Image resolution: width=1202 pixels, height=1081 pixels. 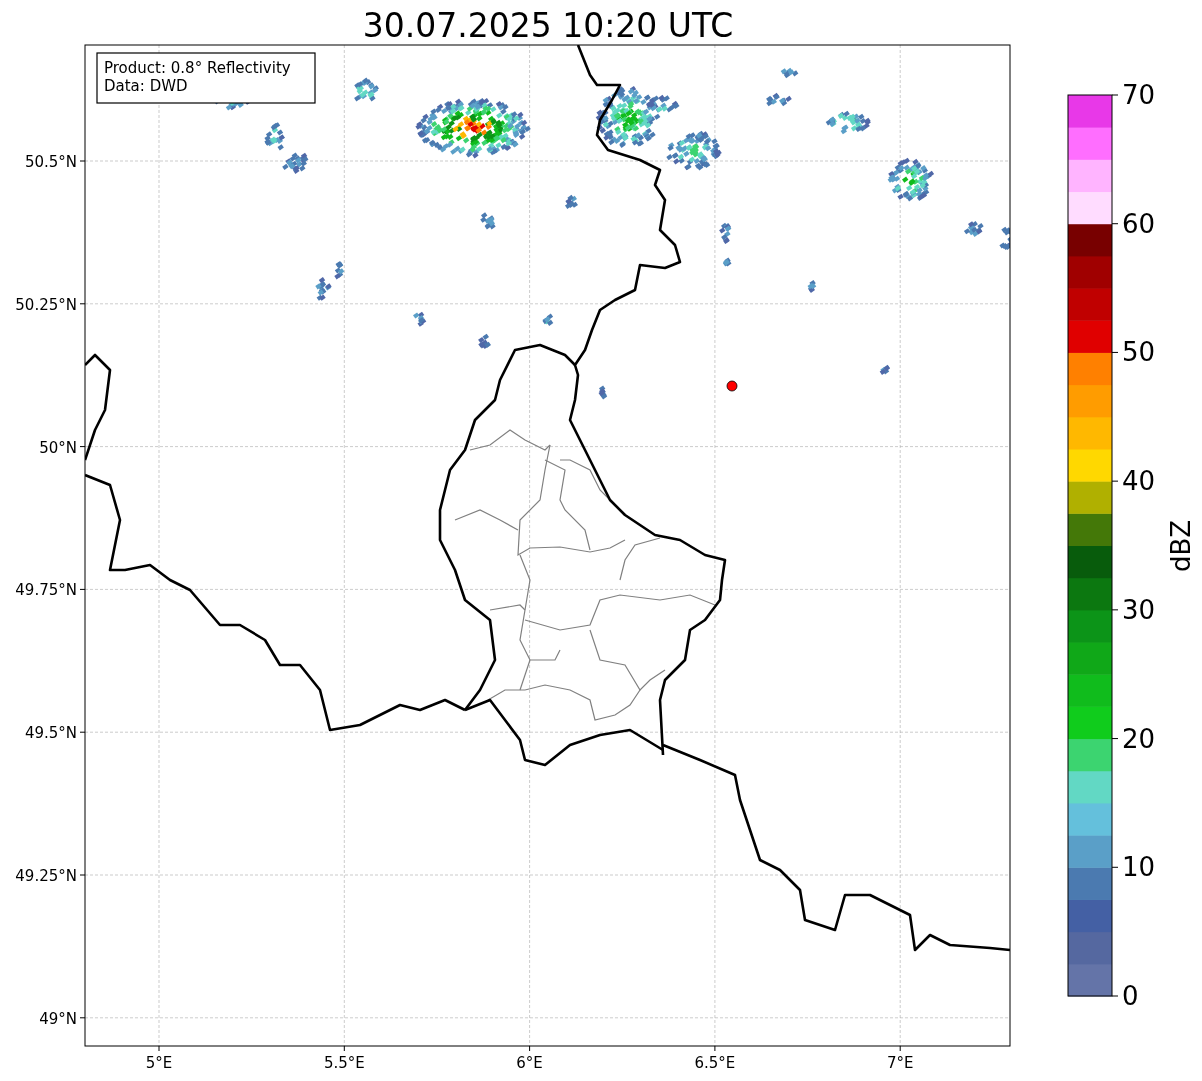 I want to click on colorbar-tick-label: 0, so click(x=1130, y=996).